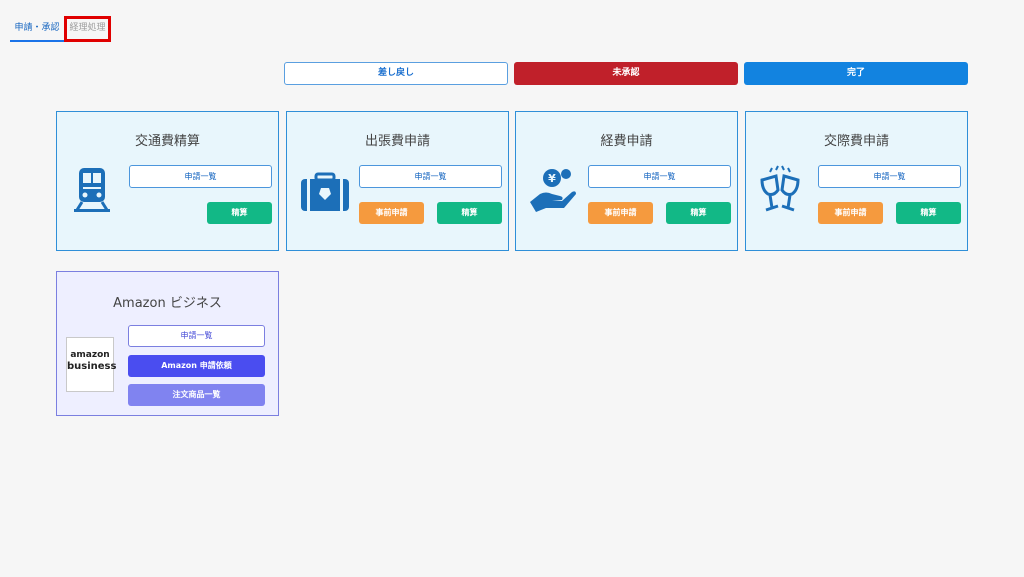 This screenshot has height=577, width=1024. Describe the element at coordinates (512, 23) in the screenshot. I see `tab-bar: 申請・承認 経理処理` at that location.